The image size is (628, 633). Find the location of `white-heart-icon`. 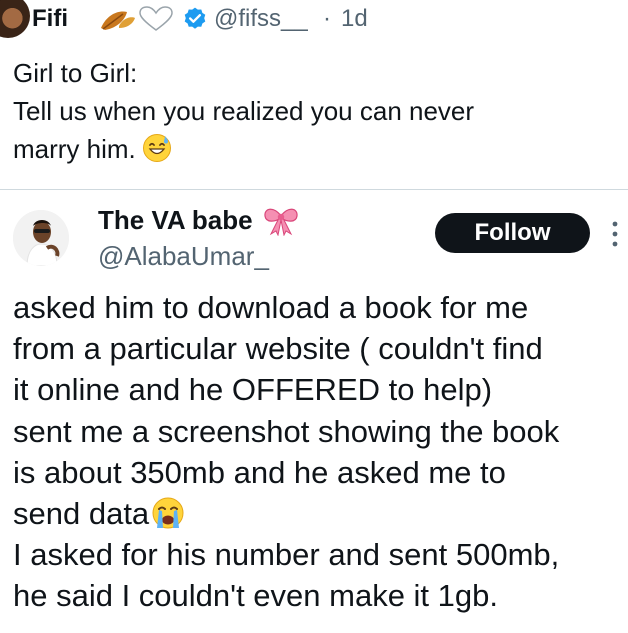

white-heart-icon is located at coordinates (156, 18).